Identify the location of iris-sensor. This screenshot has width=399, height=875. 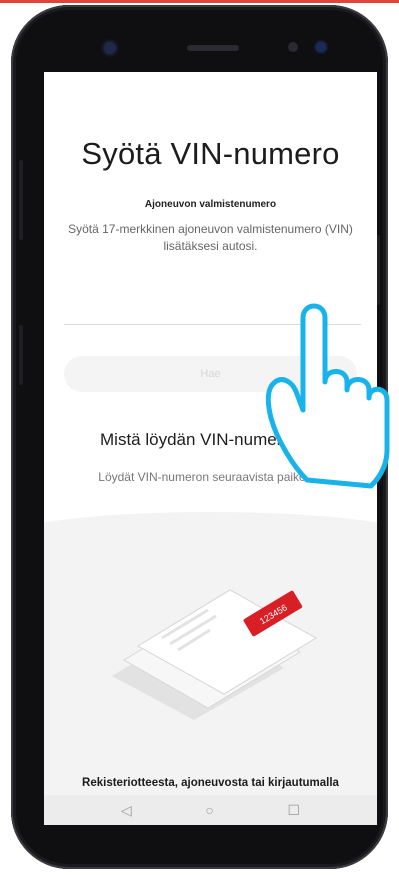
(321, 47).